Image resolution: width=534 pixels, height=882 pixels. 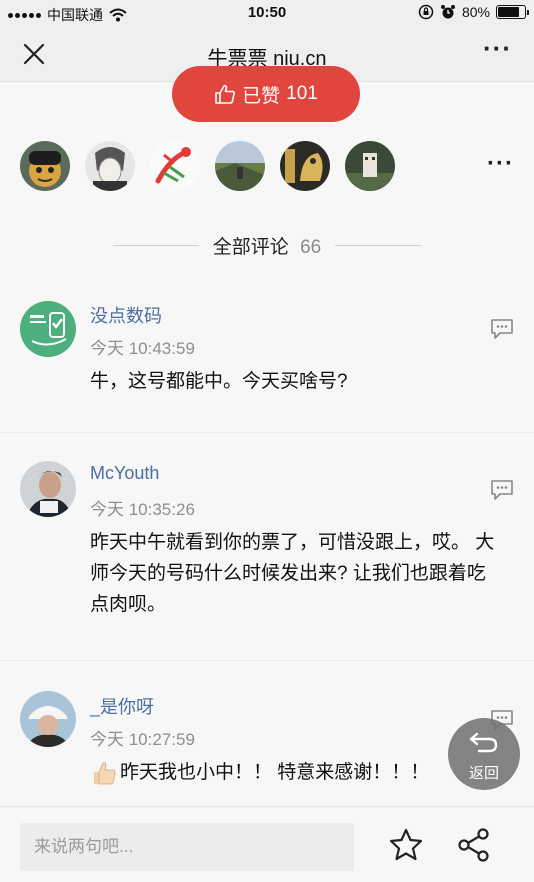 I want to click on alarm-icon, so click(x=447, y=12).